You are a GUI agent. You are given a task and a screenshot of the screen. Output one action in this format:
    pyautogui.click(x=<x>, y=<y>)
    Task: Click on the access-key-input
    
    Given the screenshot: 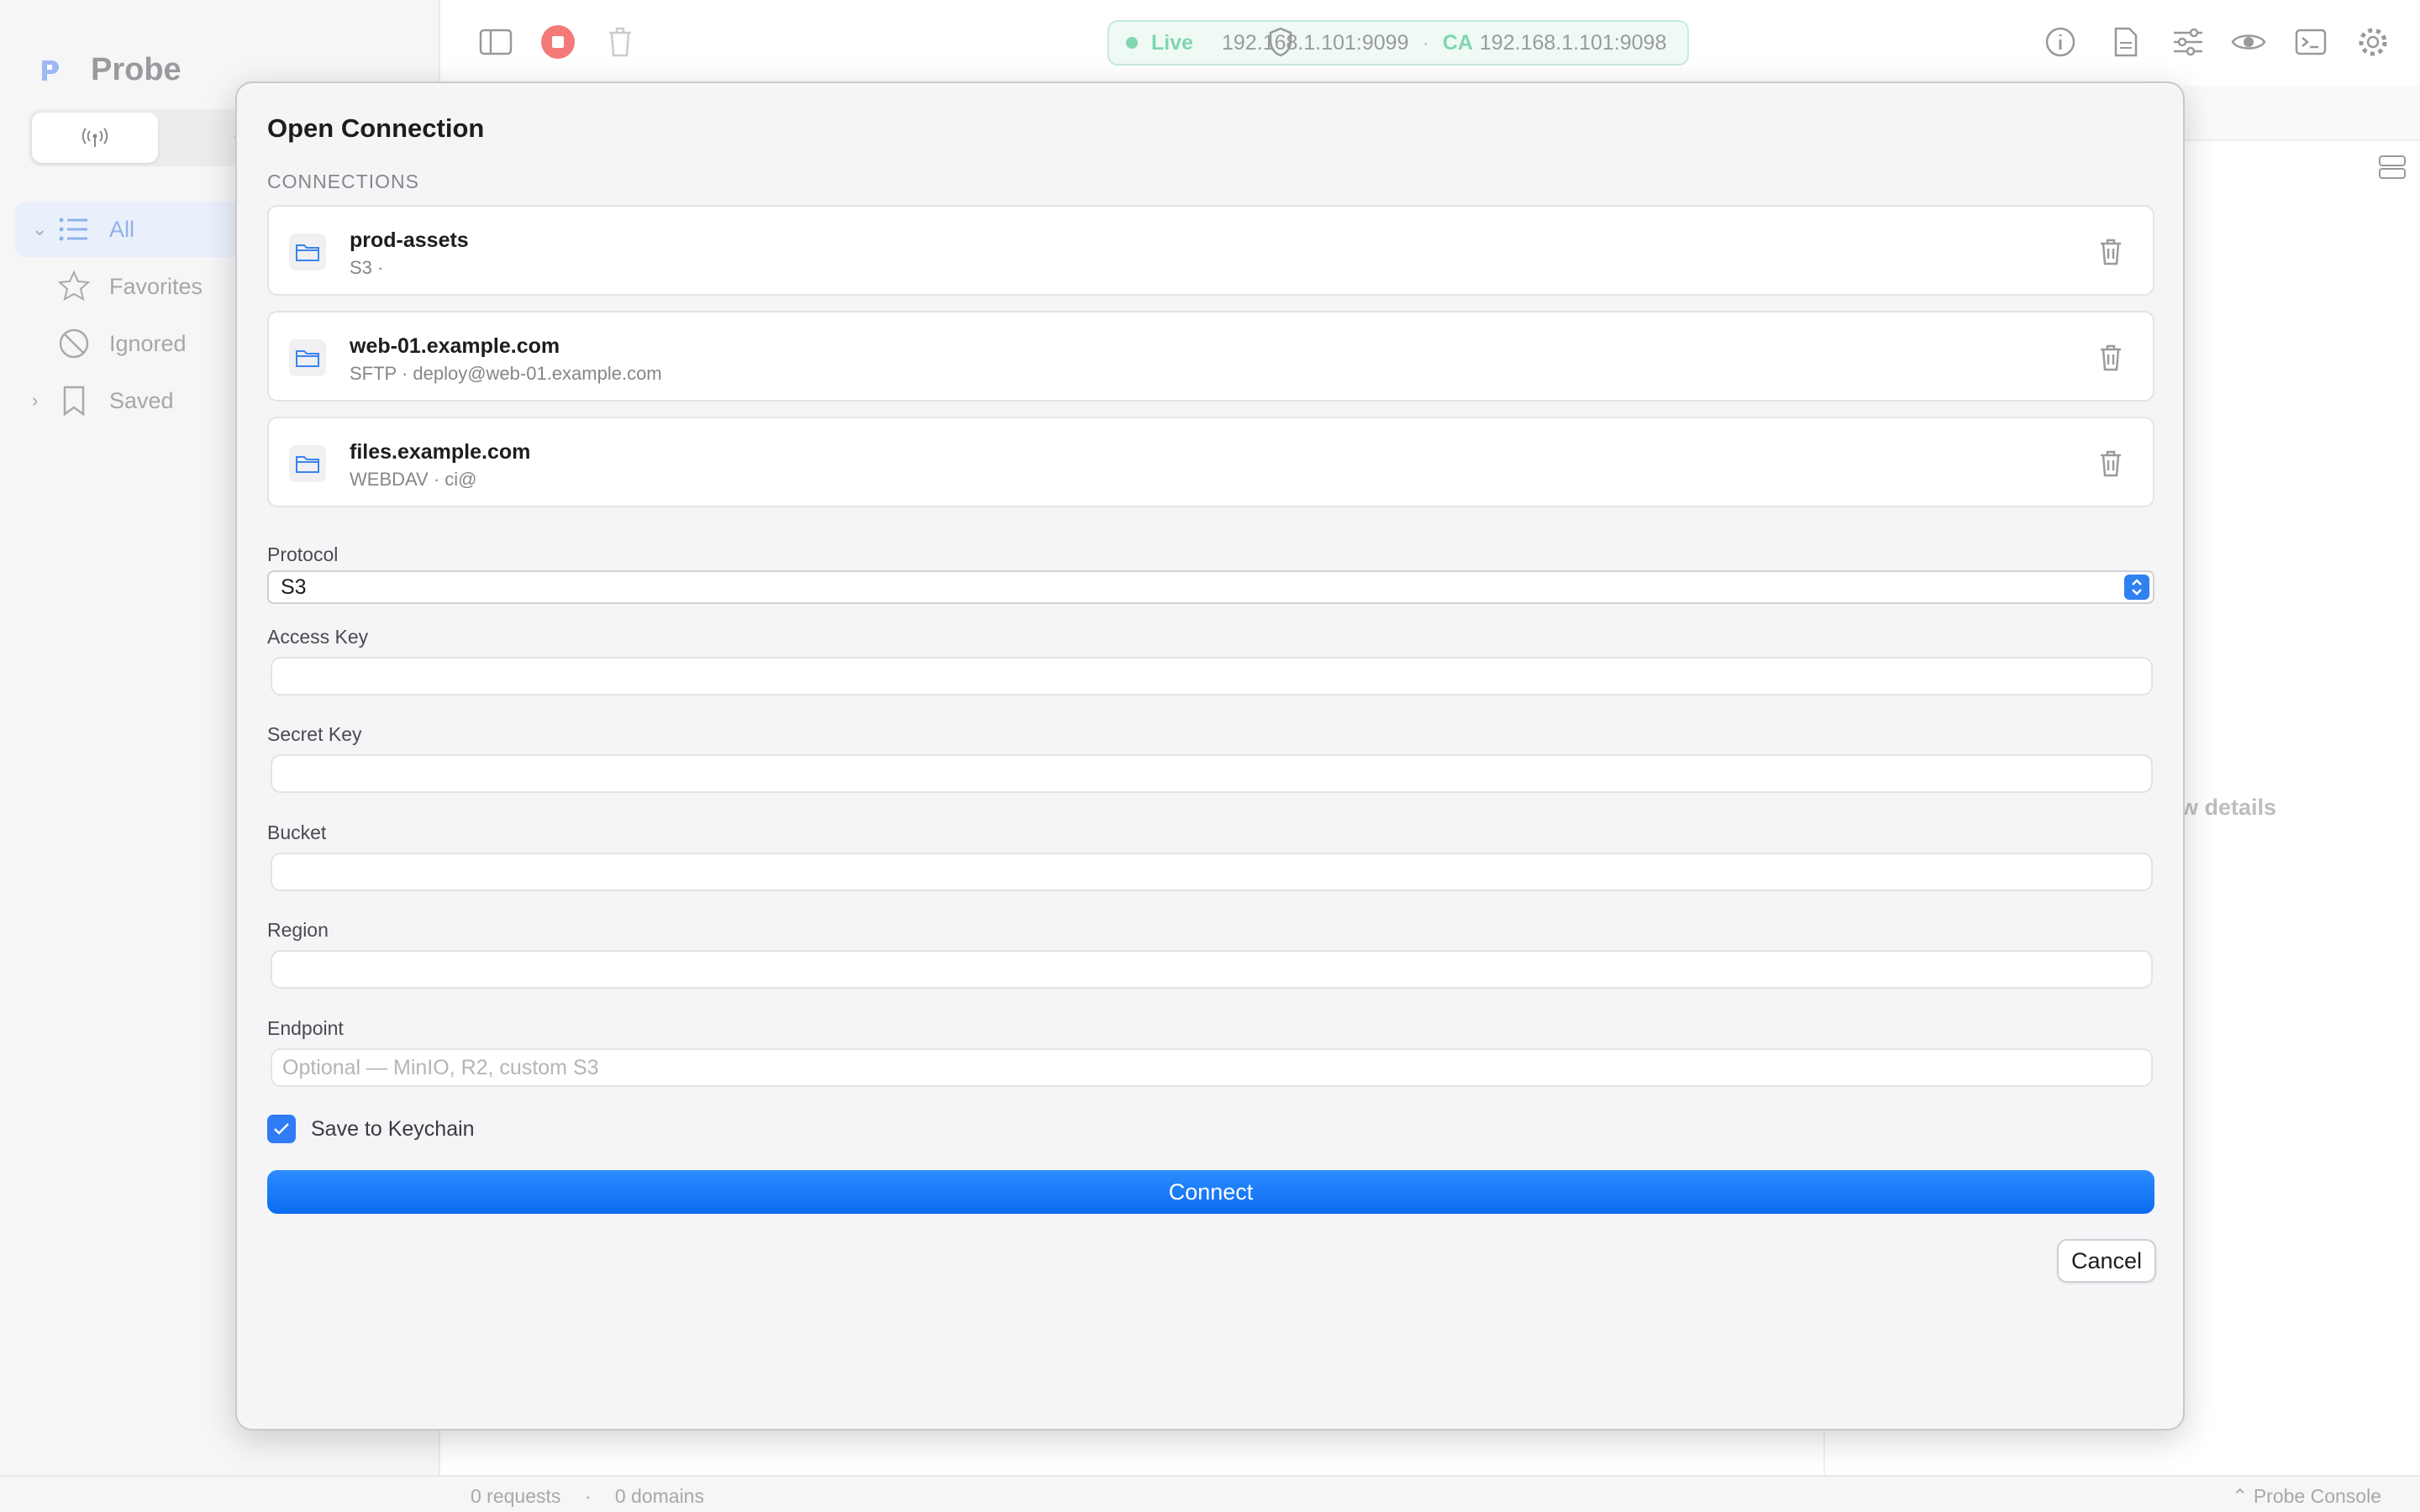 What is the action you would take?
    pyautogui.click(x=1212, y=676)
    